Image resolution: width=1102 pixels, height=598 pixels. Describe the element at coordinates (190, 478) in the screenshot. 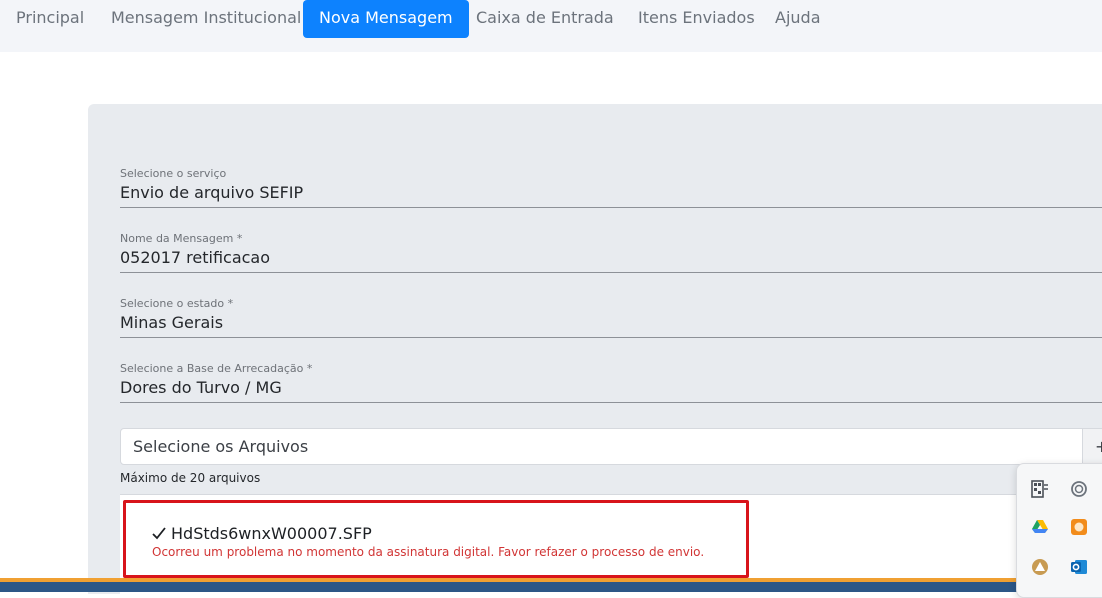

I see `max-files-hint: Máximo de 20 arquivos` at that location.